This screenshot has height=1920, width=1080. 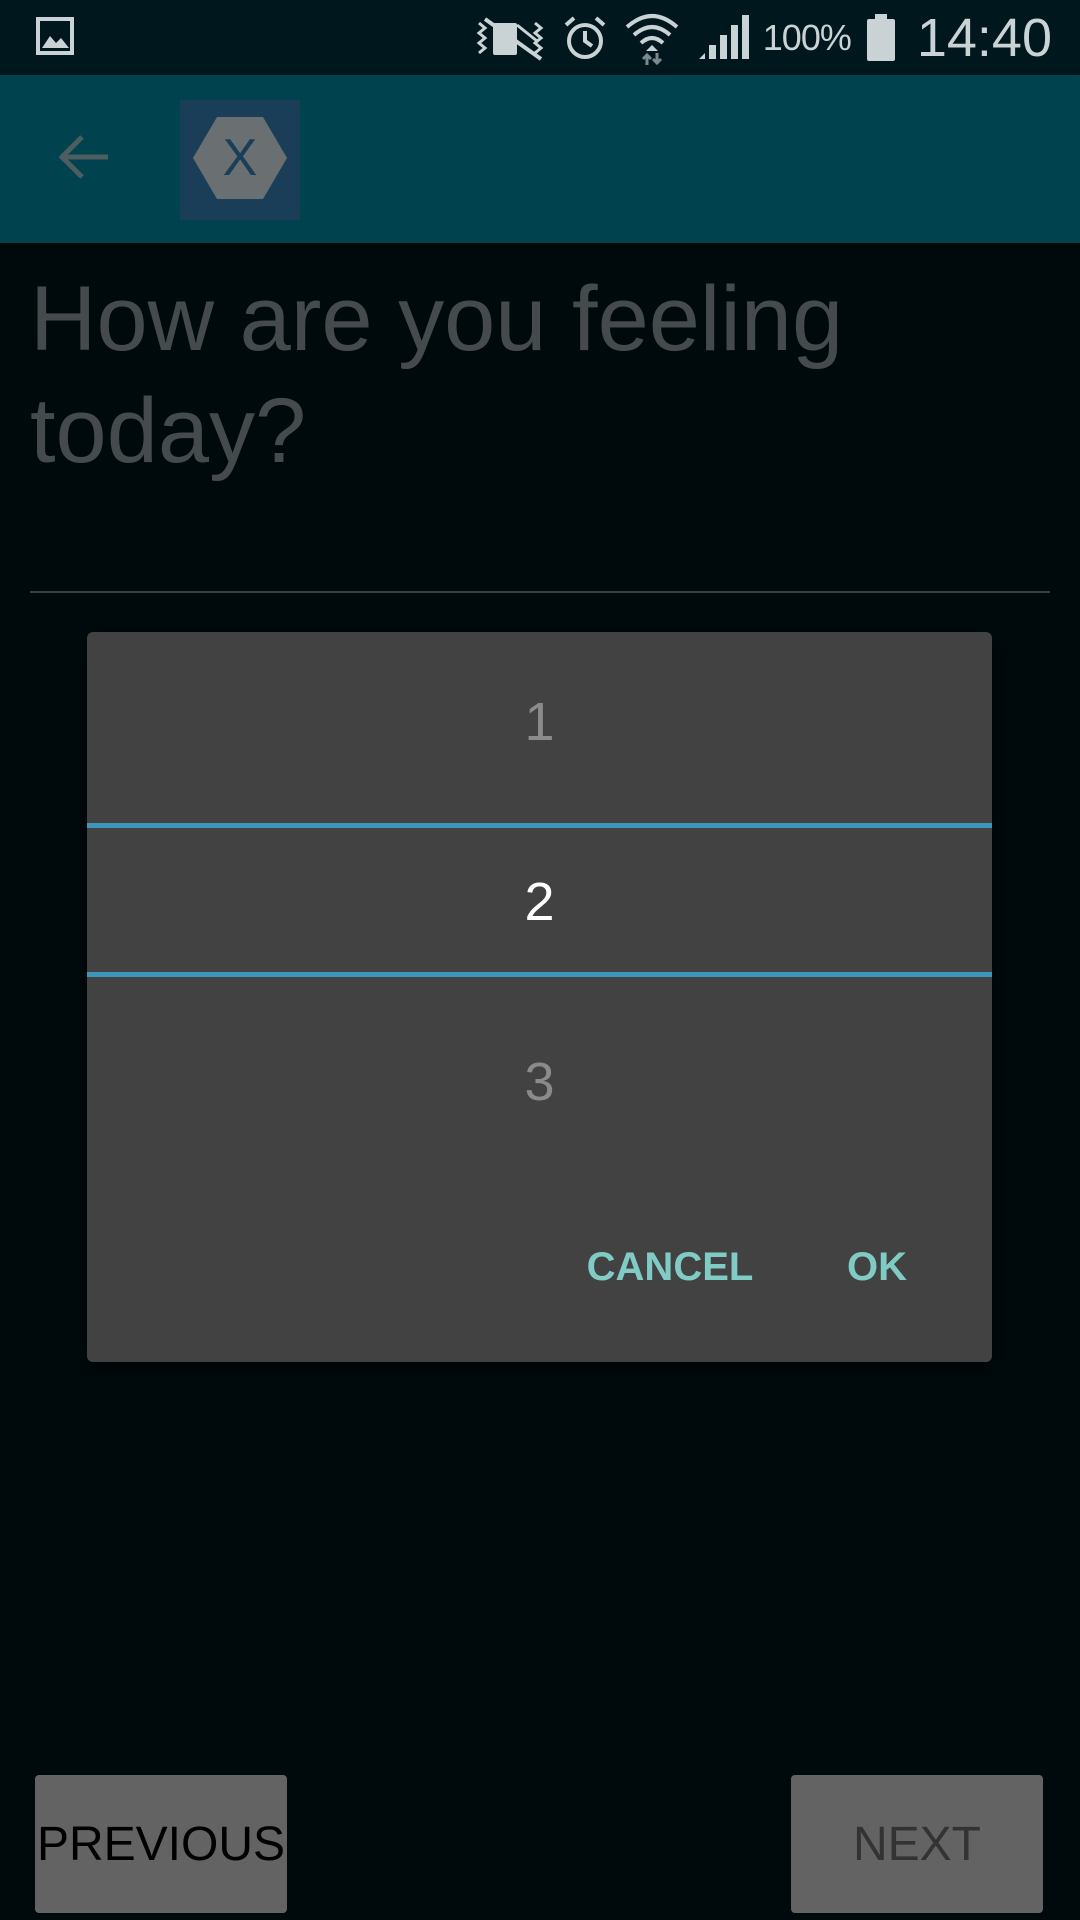 I want to click on xamarin-logo-icon: X, so click(x=240, y=160).